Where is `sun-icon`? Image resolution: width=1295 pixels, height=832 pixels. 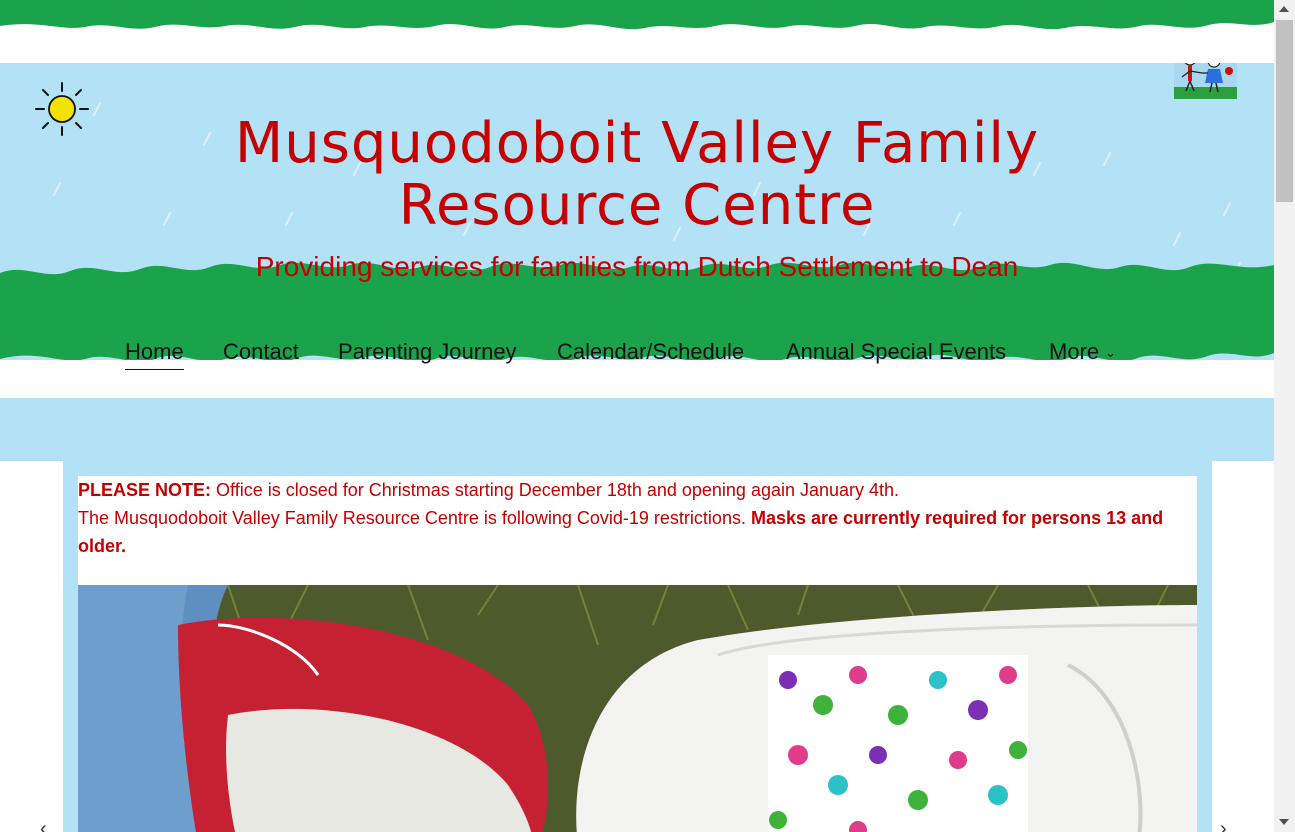 sun-icon is located at coordinates (62, 109).